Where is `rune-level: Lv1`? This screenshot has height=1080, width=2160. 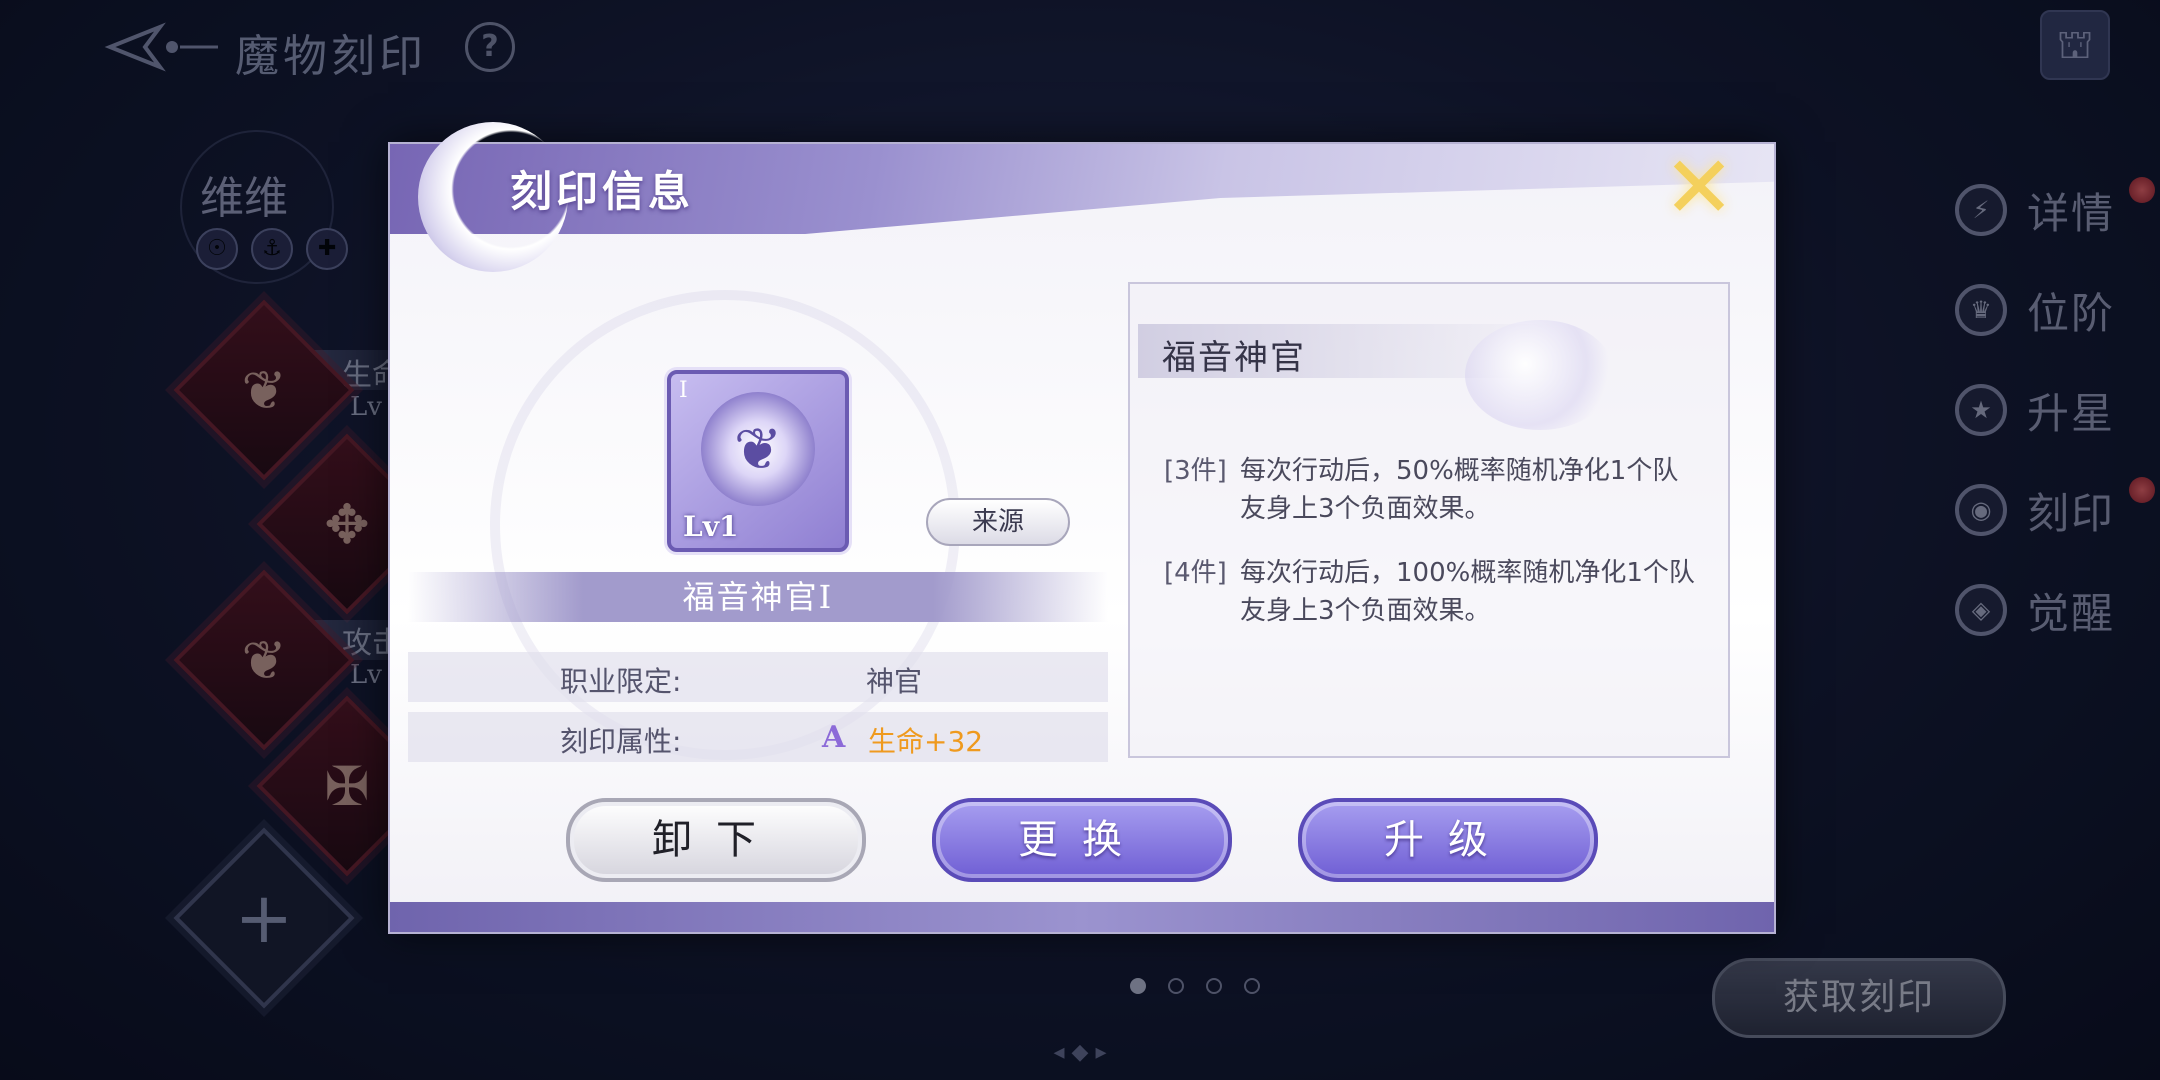
rune-level: Lv1 is located at coordinates (711, 526).